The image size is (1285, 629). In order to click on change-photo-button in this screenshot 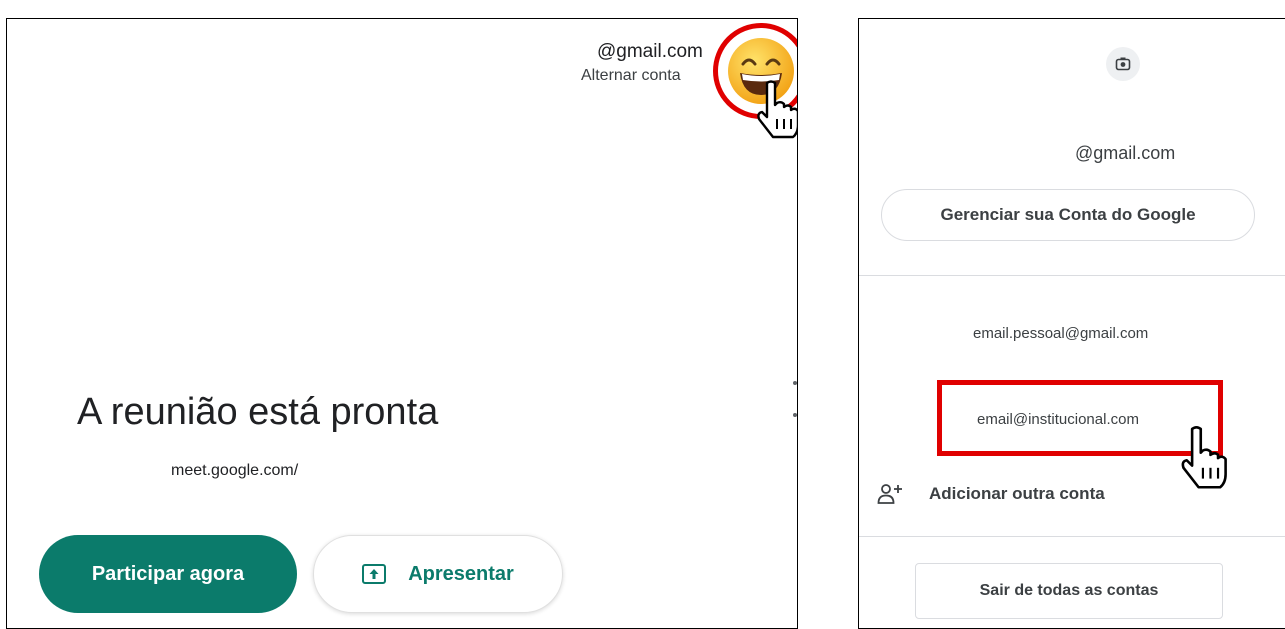, I will do `click(1123, 64)`.